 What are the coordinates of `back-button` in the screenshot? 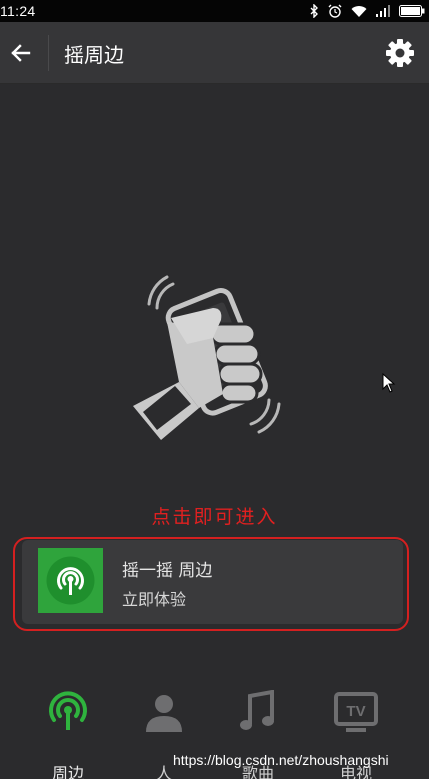 It's located at (21, 53).